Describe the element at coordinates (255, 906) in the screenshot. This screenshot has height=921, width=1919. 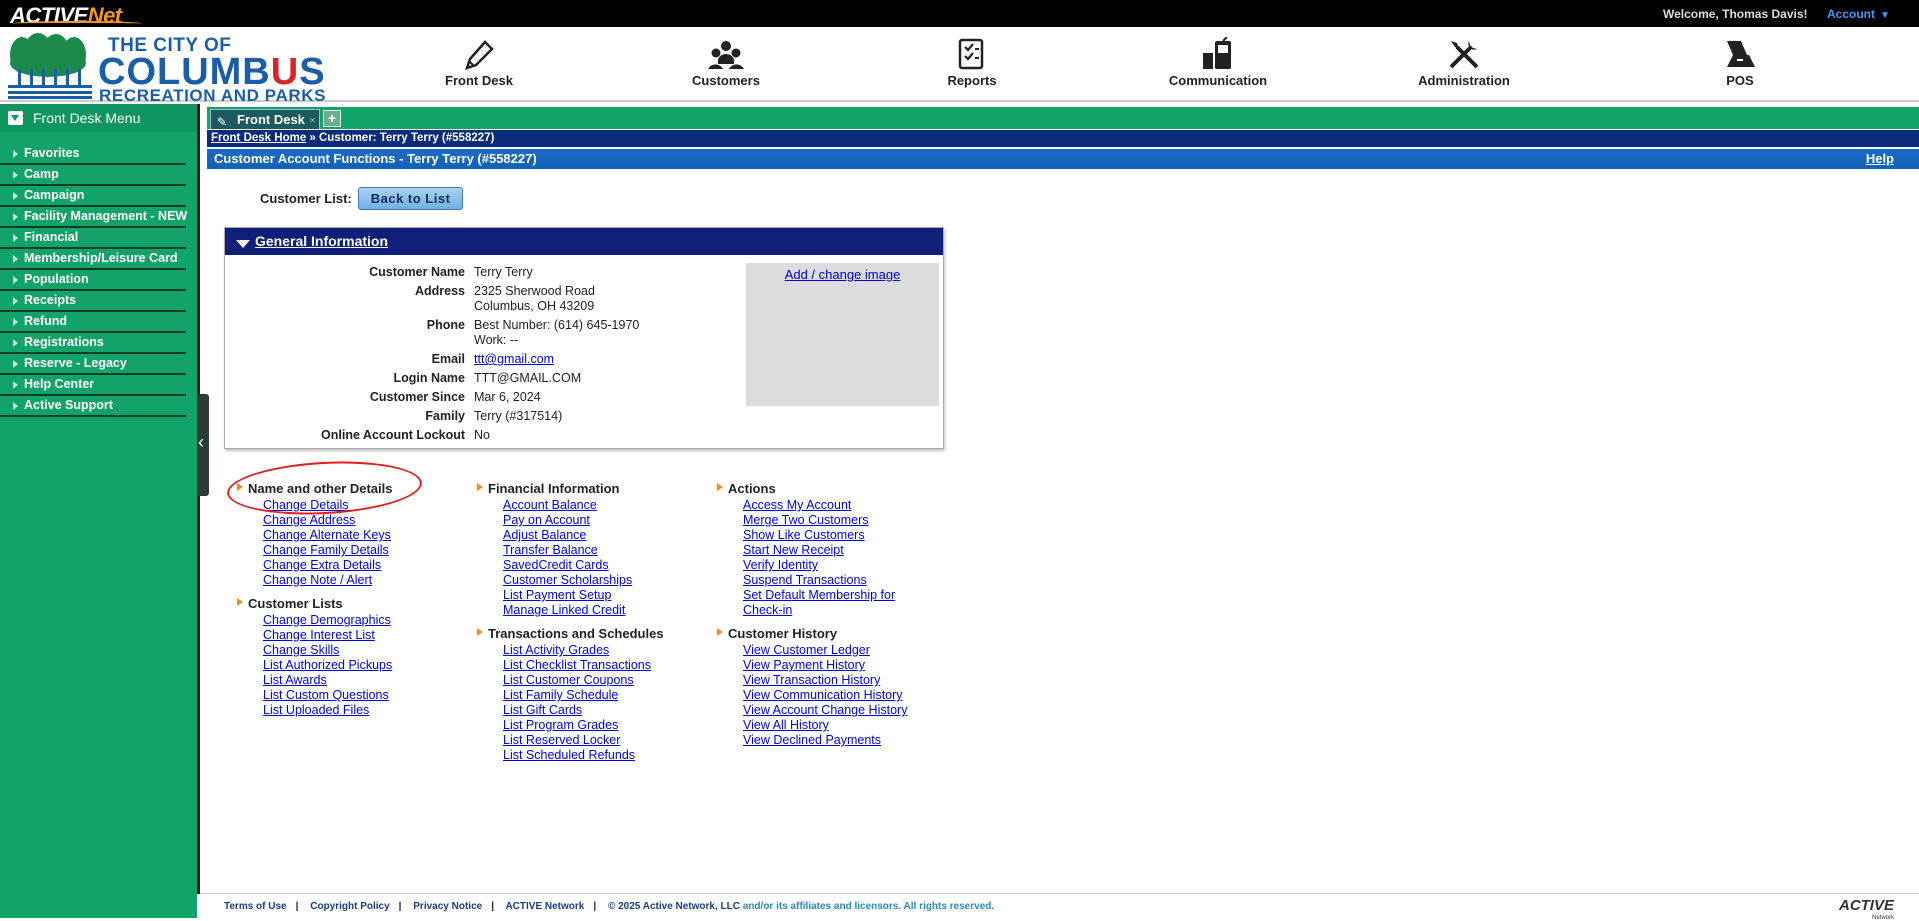
I see `footer-terms-link: Terms of Use` at that location.